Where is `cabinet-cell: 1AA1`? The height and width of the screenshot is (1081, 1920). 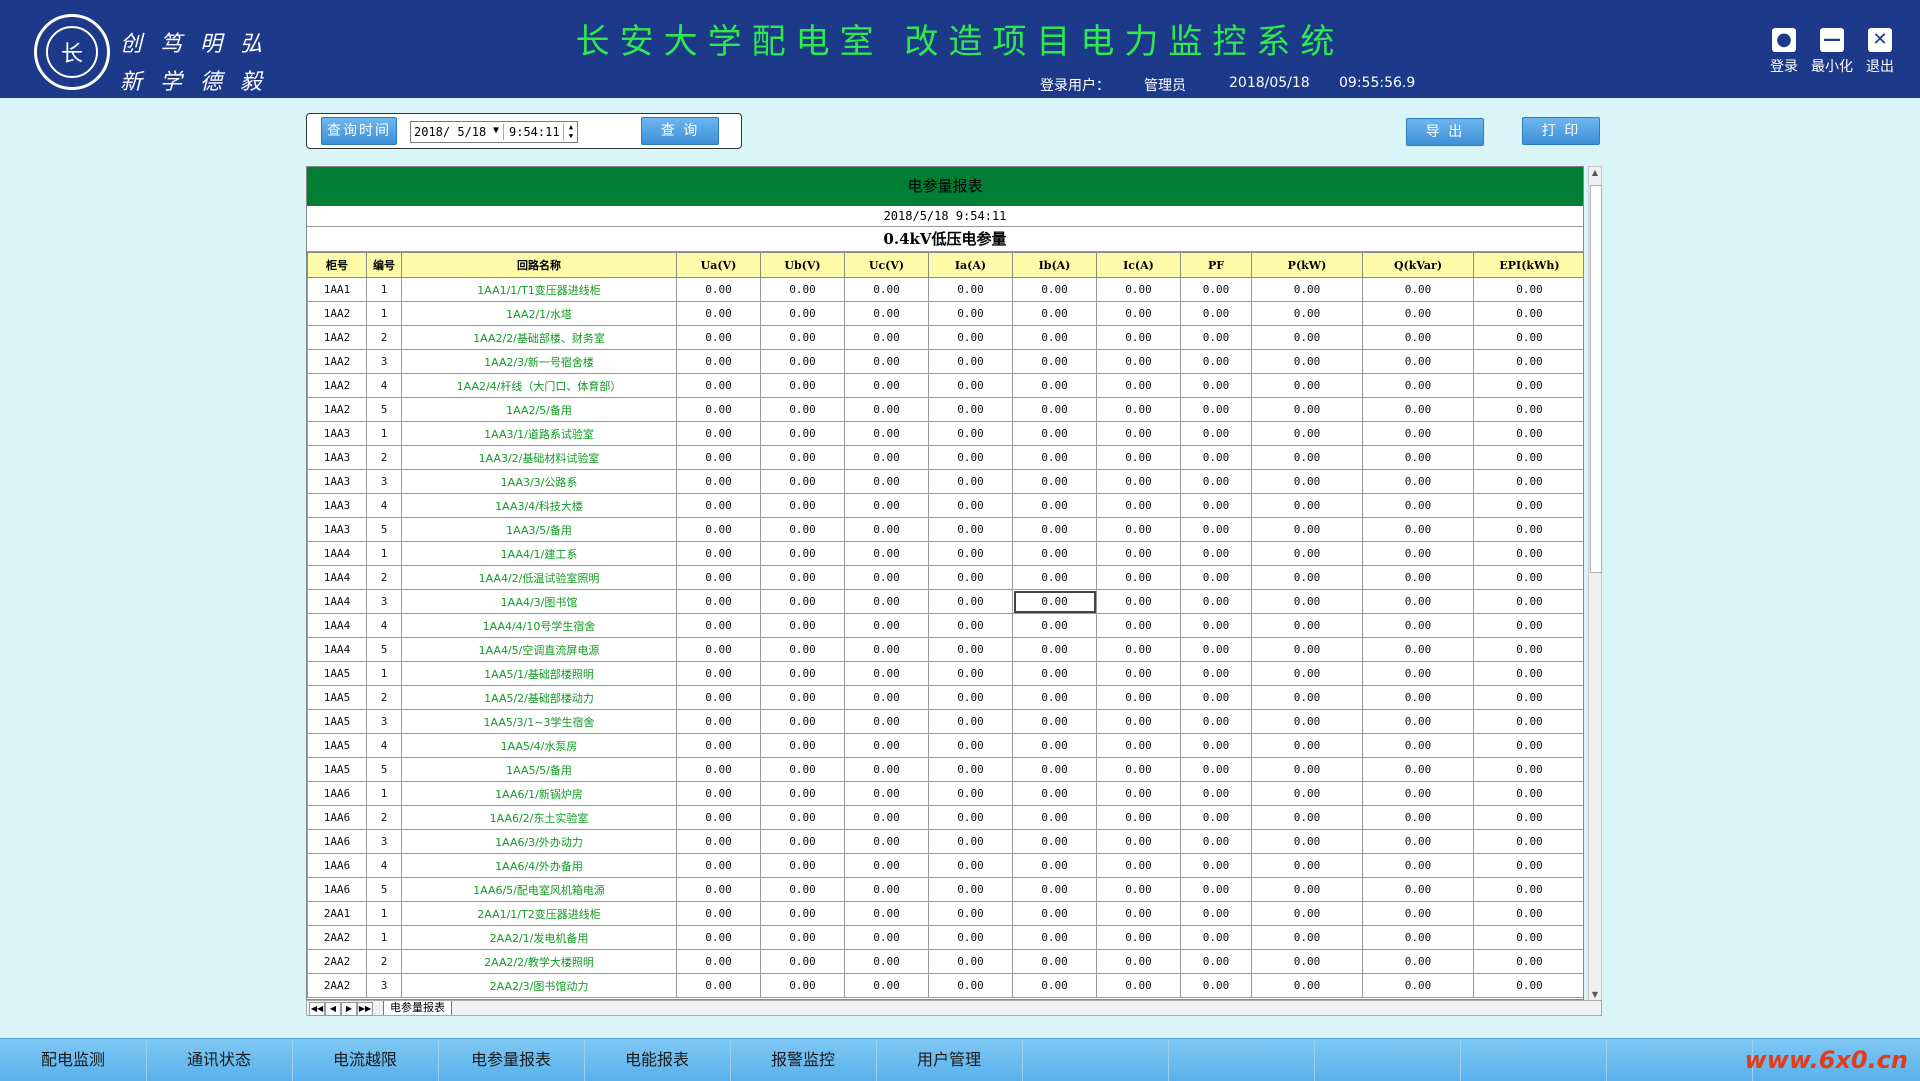
cabinet-cell: 1AA1 is located at coordinates (337, 289).